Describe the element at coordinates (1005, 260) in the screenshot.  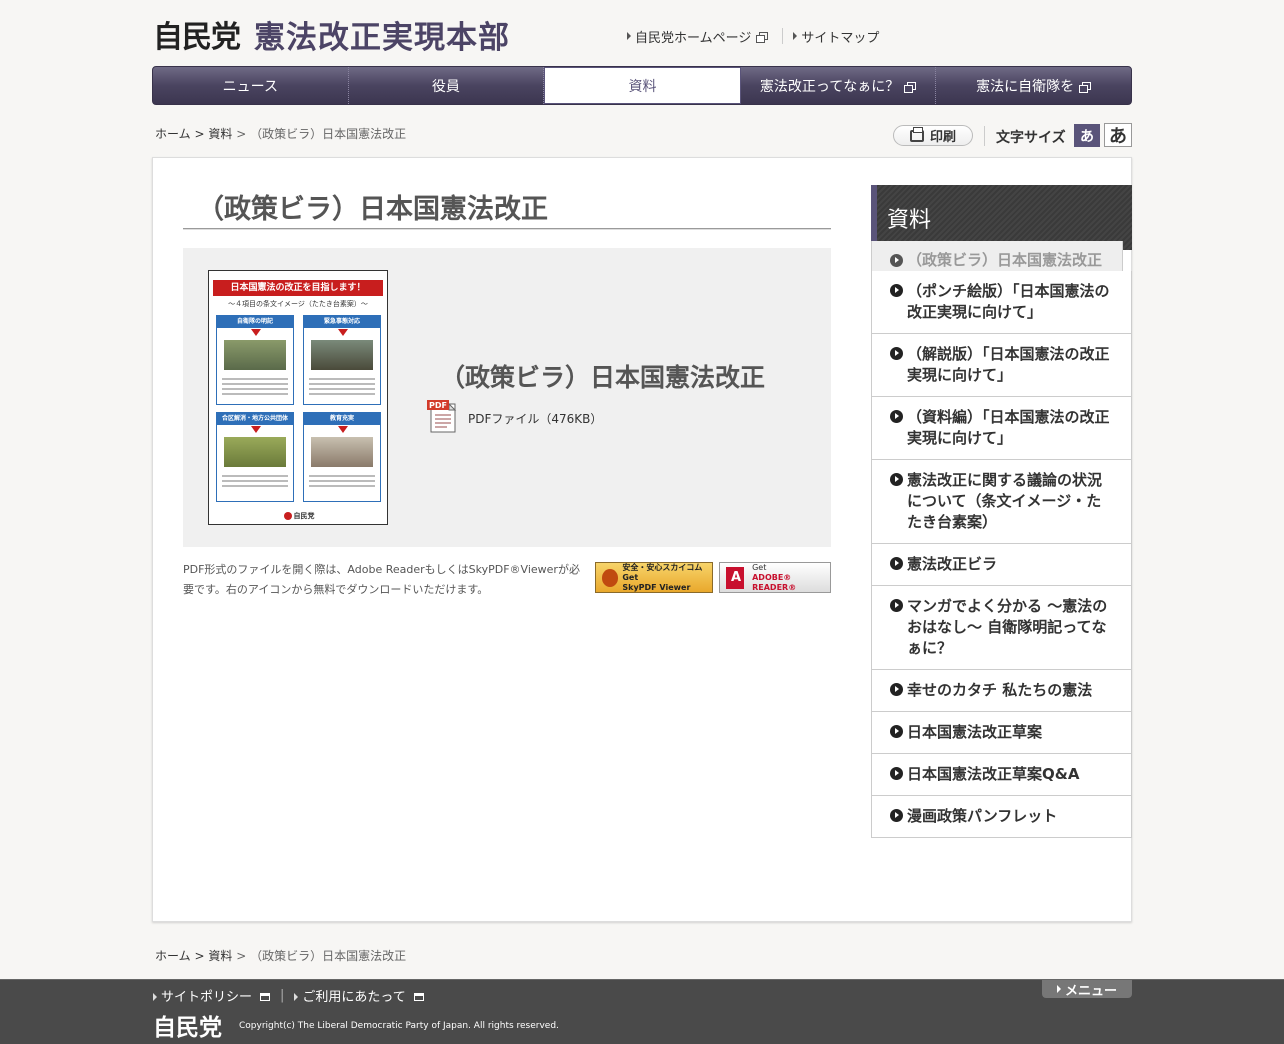
I see `sidebar-item-label: （政策ビラ）日本国憲法改正` at that location.